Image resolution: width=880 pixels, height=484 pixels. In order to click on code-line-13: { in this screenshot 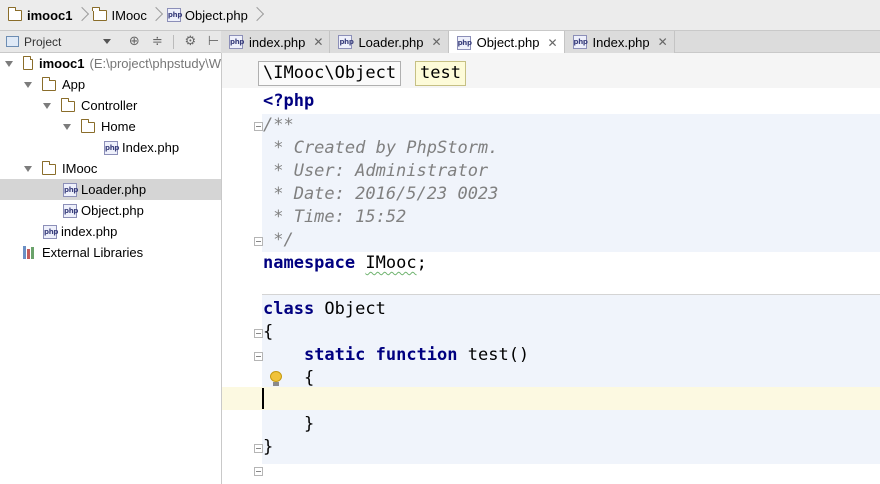, I will do `click(288, 378)`.